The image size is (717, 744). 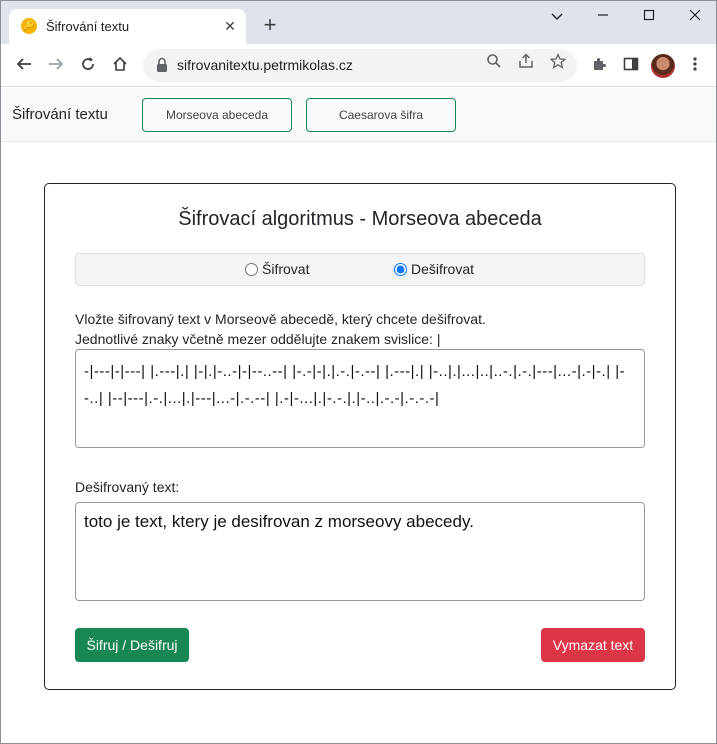 What do you see at coordinates (557, 17) in the screenshot?
I see `tab-search-chevron-icon` at bounding box center [557, 17].